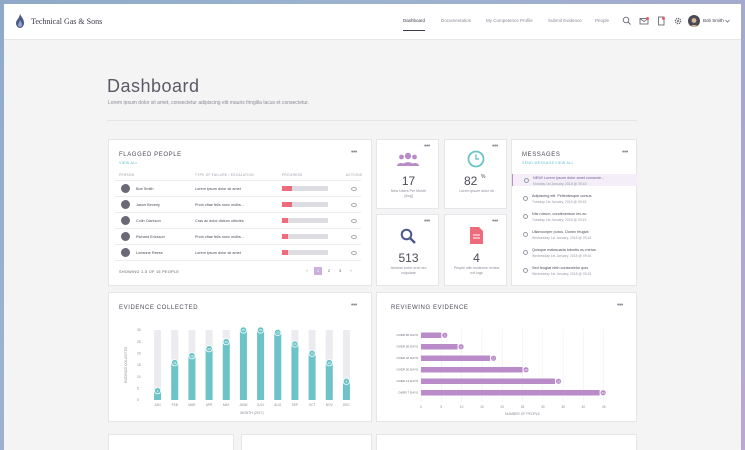 The height and width of the screenshot is (450, 745). I want to click on flagged-view-all-link: VIEW ALL, so click(128, 163).